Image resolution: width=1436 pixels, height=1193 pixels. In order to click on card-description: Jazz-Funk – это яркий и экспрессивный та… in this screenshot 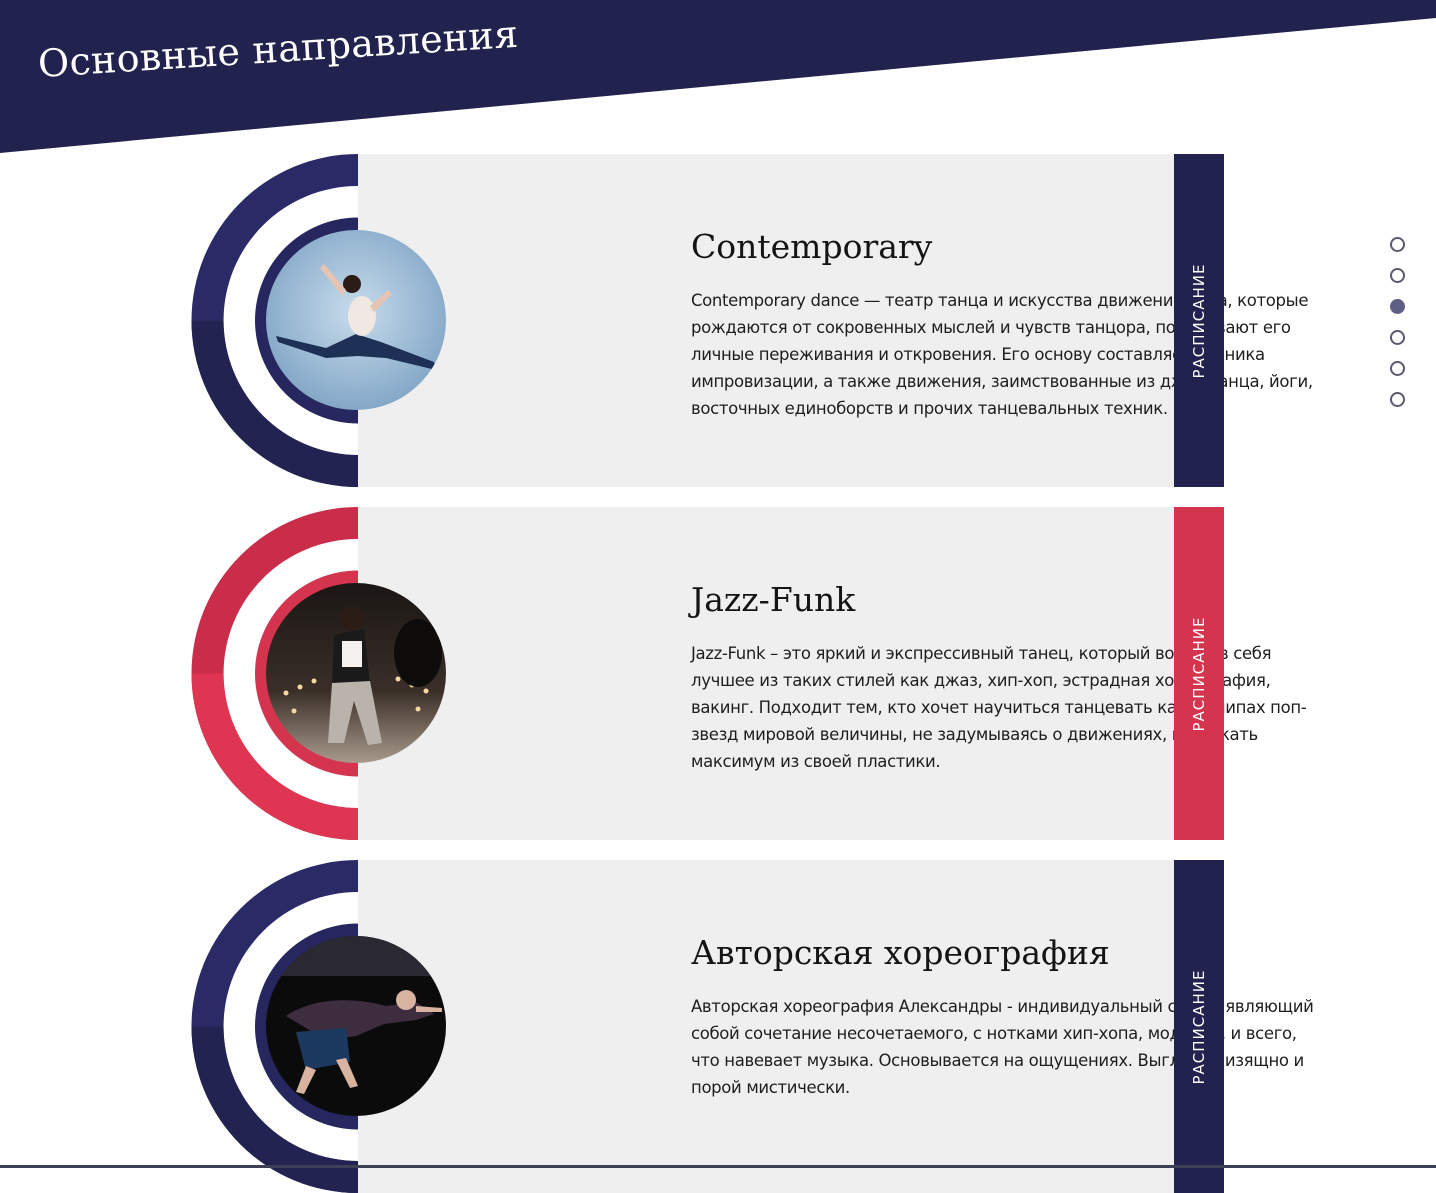, I will do `click(999, 707)`.